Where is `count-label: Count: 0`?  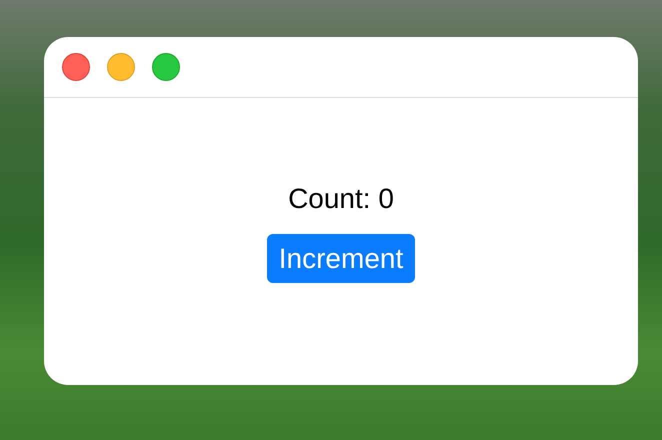
count-label: Count: 0 is located at coordinates (341, 199).